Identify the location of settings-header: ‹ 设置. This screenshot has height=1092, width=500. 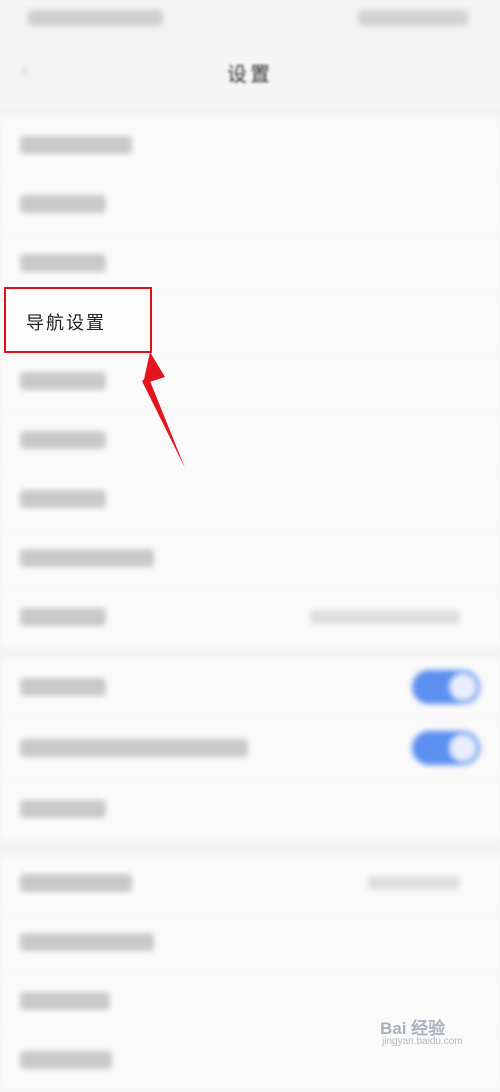
(250, 73).